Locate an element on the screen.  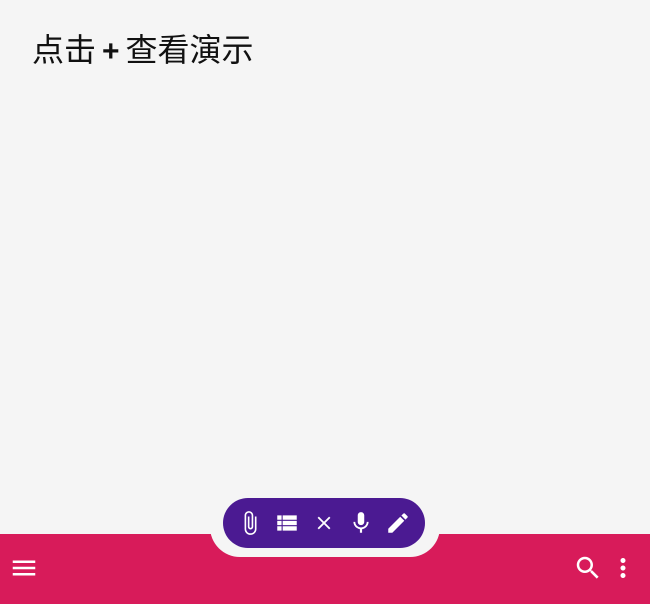
instruction-text: 点击 + 查看演示 is located at coordinates (143, 51).